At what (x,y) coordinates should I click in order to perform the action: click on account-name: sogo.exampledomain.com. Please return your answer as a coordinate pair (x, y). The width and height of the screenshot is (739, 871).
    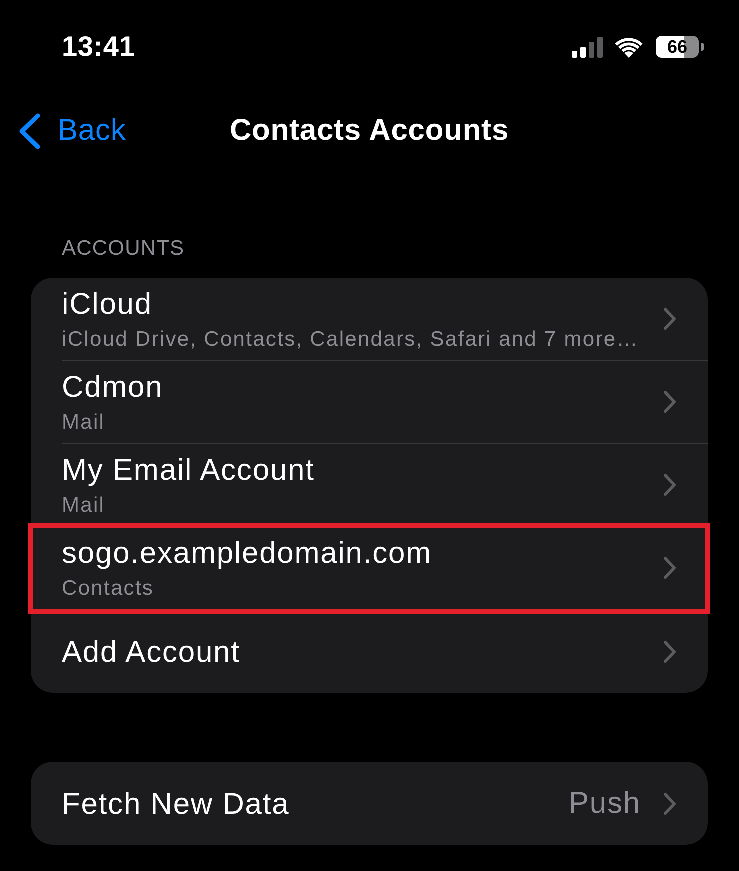
    Looking at the image, I should click on (247, 554).